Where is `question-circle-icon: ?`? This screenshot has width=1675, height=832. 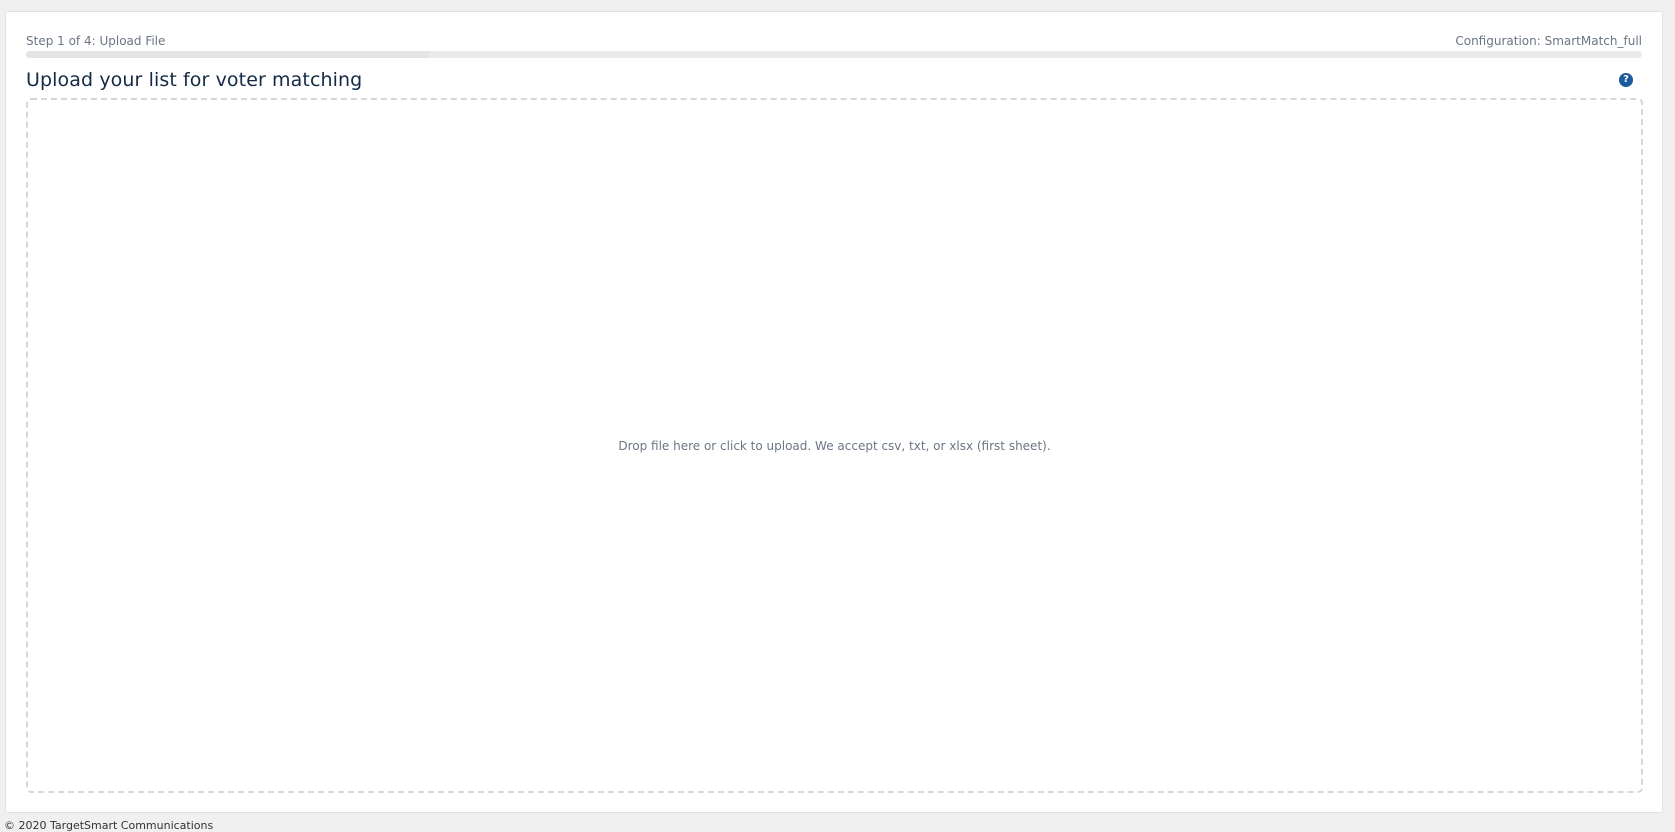 question-circle-icon: ? is located at coordinates (1626, 80).